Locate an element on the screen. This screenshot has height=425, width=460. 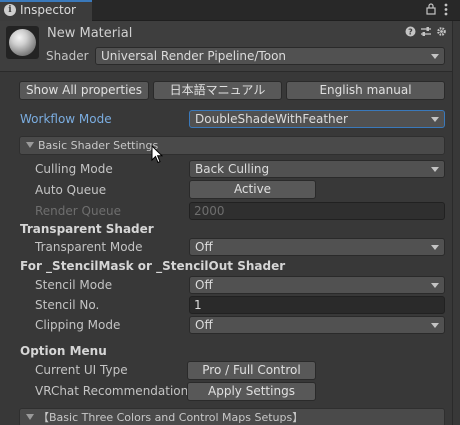
material-name: New Material is located at coordinates (90, 33).